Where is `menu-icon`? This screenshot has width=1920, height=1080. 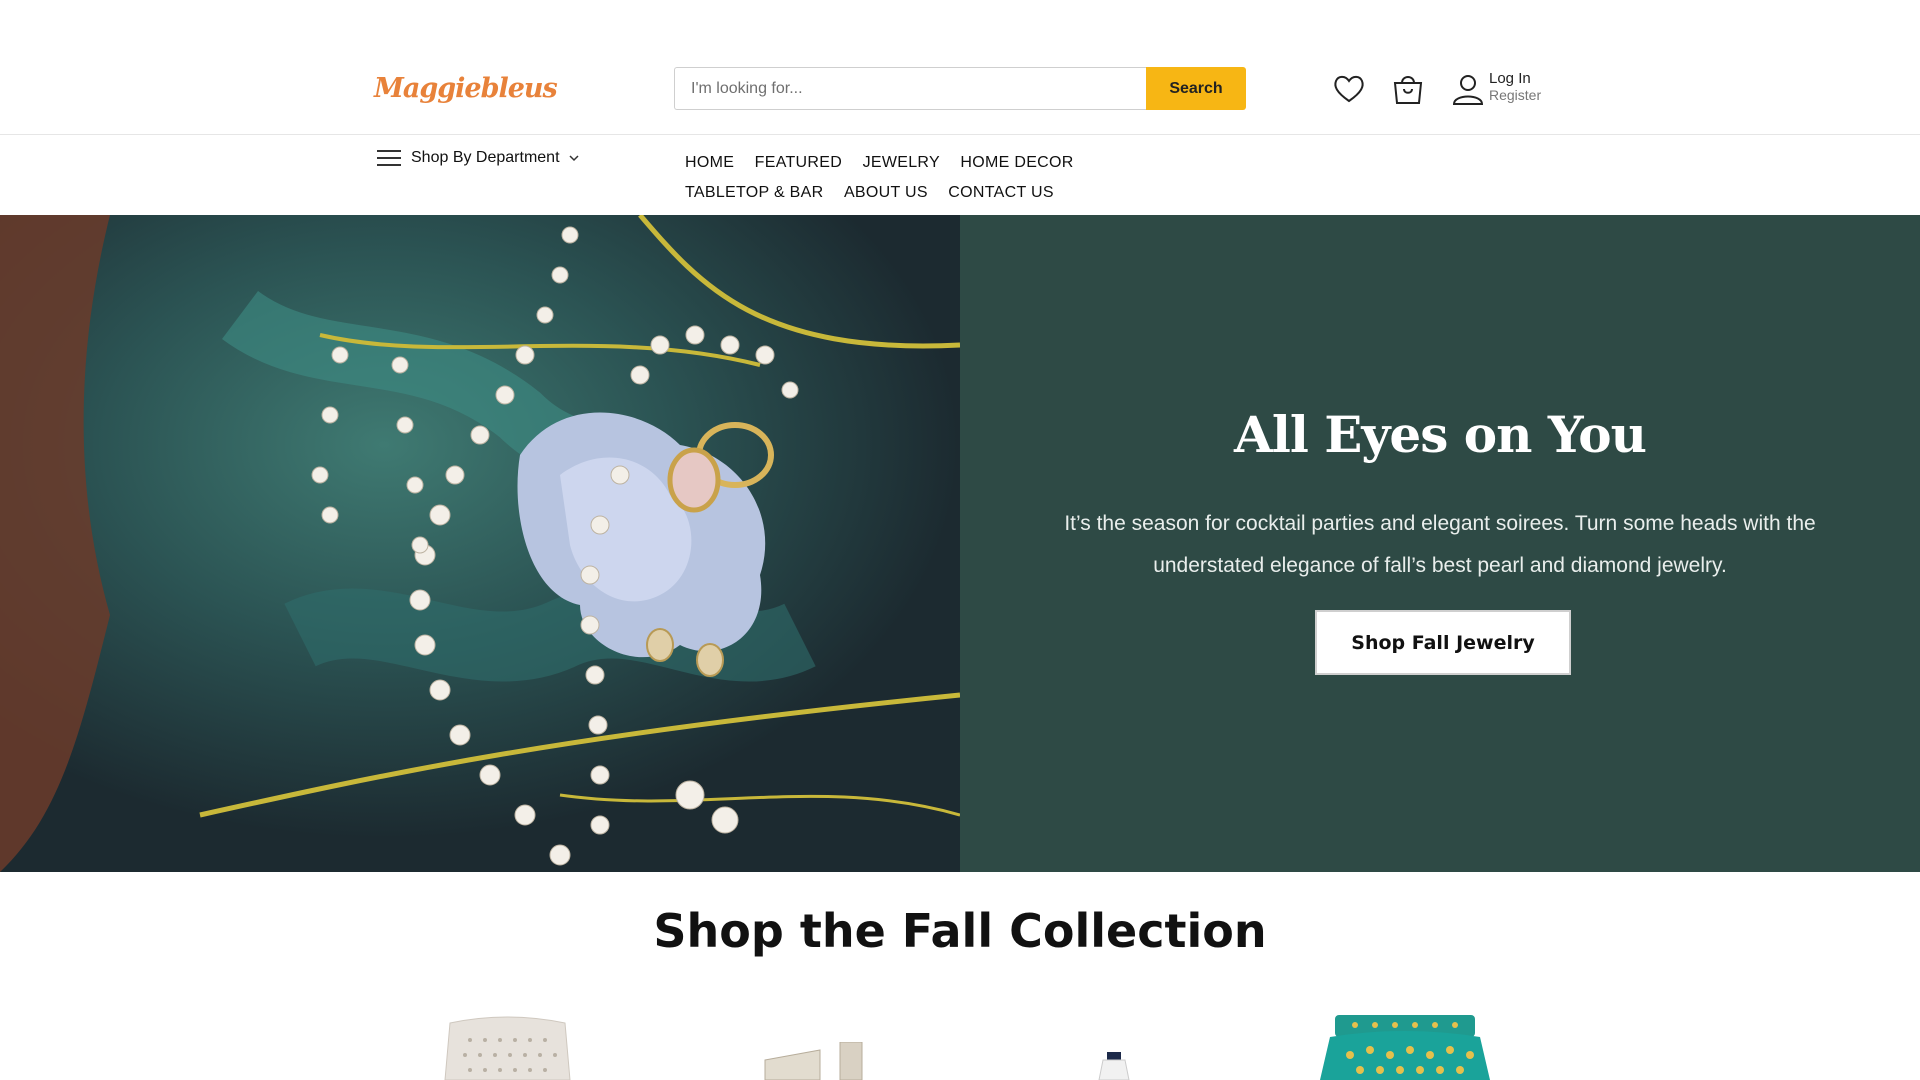 menu-icon is located at coordinates (389, 158).